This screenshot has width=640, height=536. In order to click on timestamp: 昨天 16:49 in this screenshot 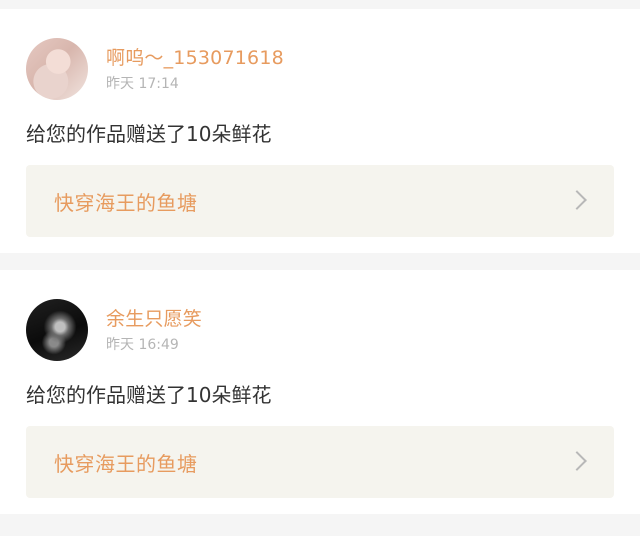, I will do `click(142, 345)`.